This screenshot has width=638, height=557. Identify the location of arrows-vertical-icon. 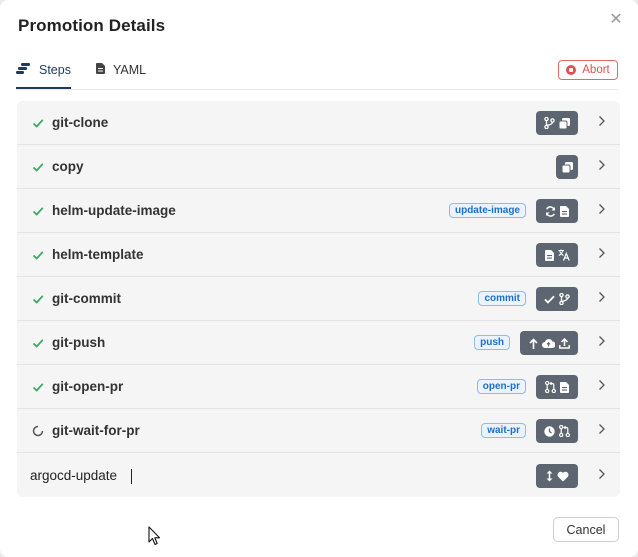
(549, 476).